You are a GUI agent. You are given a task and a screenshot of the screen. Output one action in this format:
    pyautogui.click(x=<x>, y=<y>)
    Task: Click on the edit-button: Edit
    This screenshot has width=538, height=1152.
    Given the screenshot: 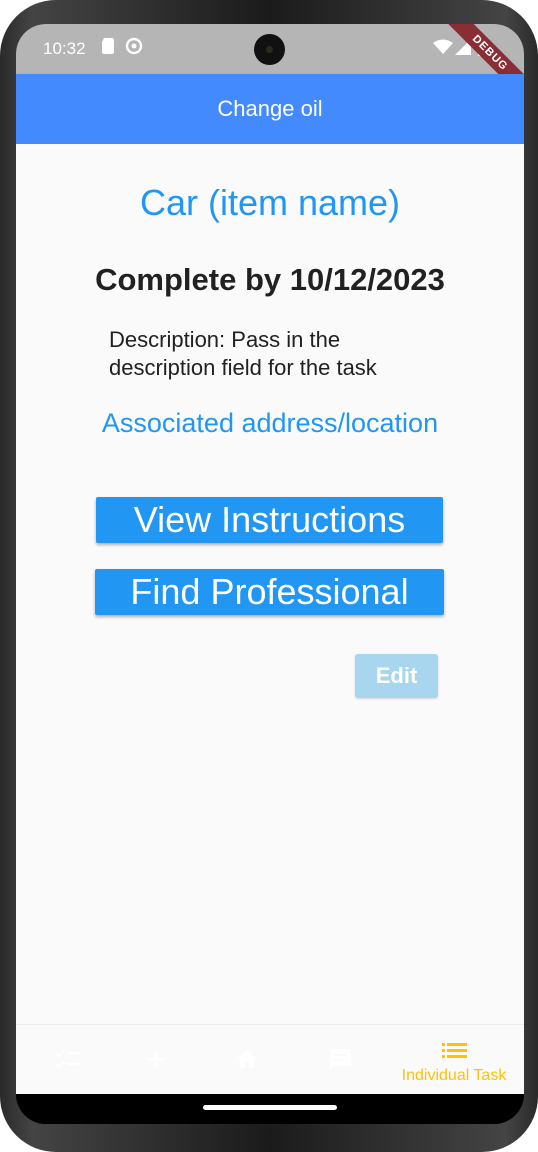 What is the action you would take?
    pyautogui.click(x=396, y=676)
    